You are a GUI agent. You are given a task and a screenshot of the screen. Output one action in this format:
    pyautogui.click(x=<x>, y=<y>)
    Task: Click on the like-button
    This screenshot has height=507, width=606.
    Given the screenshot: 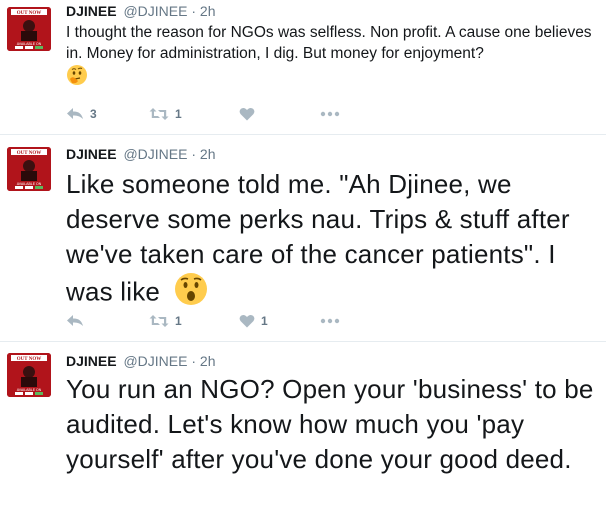 What is the action you would take?
    pyautogui.click(x=250, y=114)
    